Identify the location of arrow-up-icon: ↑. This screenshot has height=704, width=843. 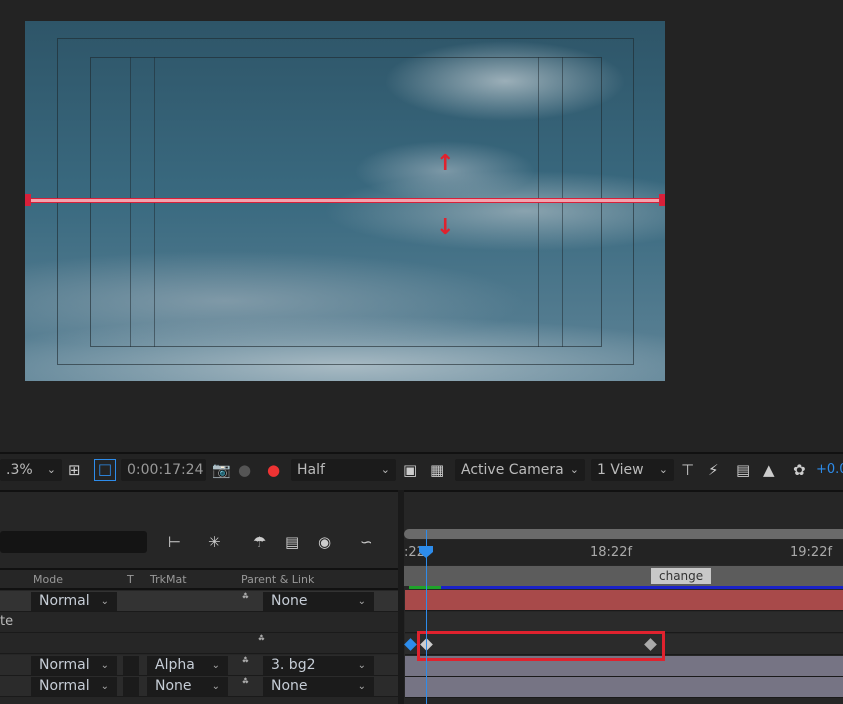
(445, 163).